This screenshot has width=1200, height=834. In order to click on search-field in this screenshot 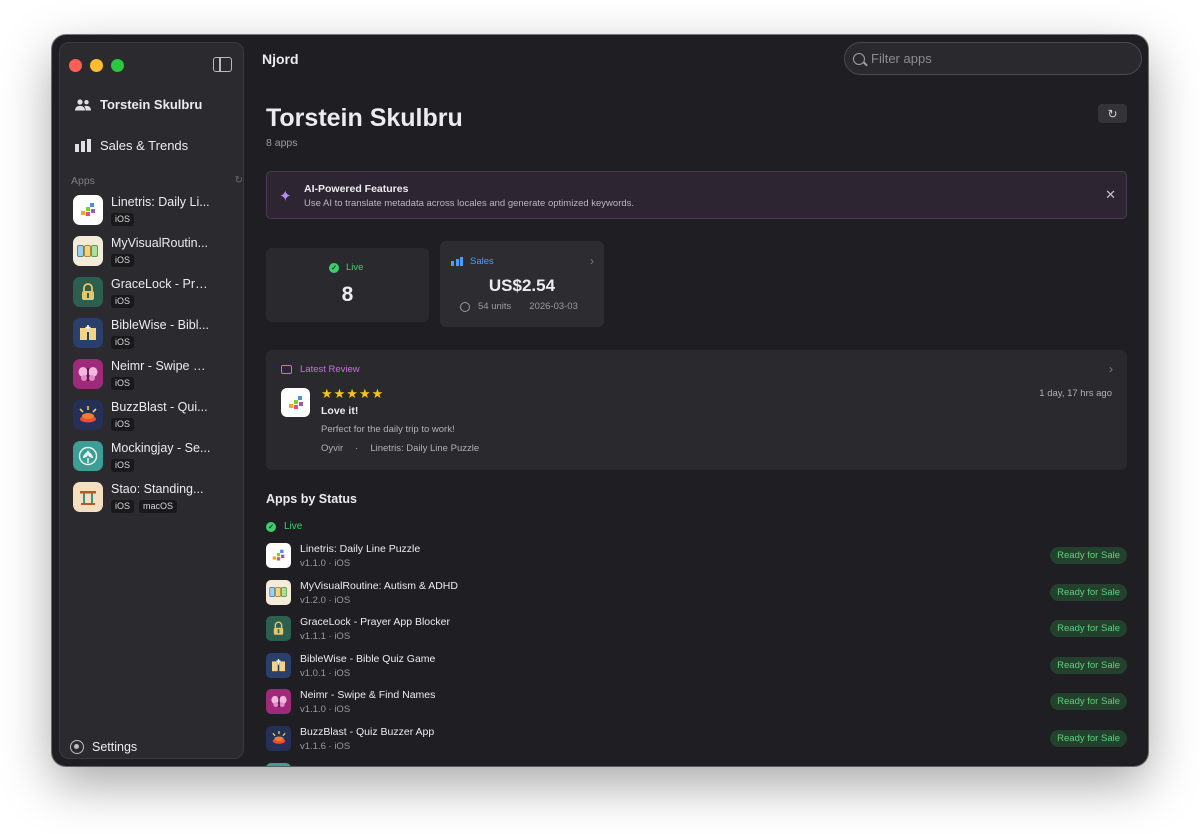, I will do `click(993, 58)`.